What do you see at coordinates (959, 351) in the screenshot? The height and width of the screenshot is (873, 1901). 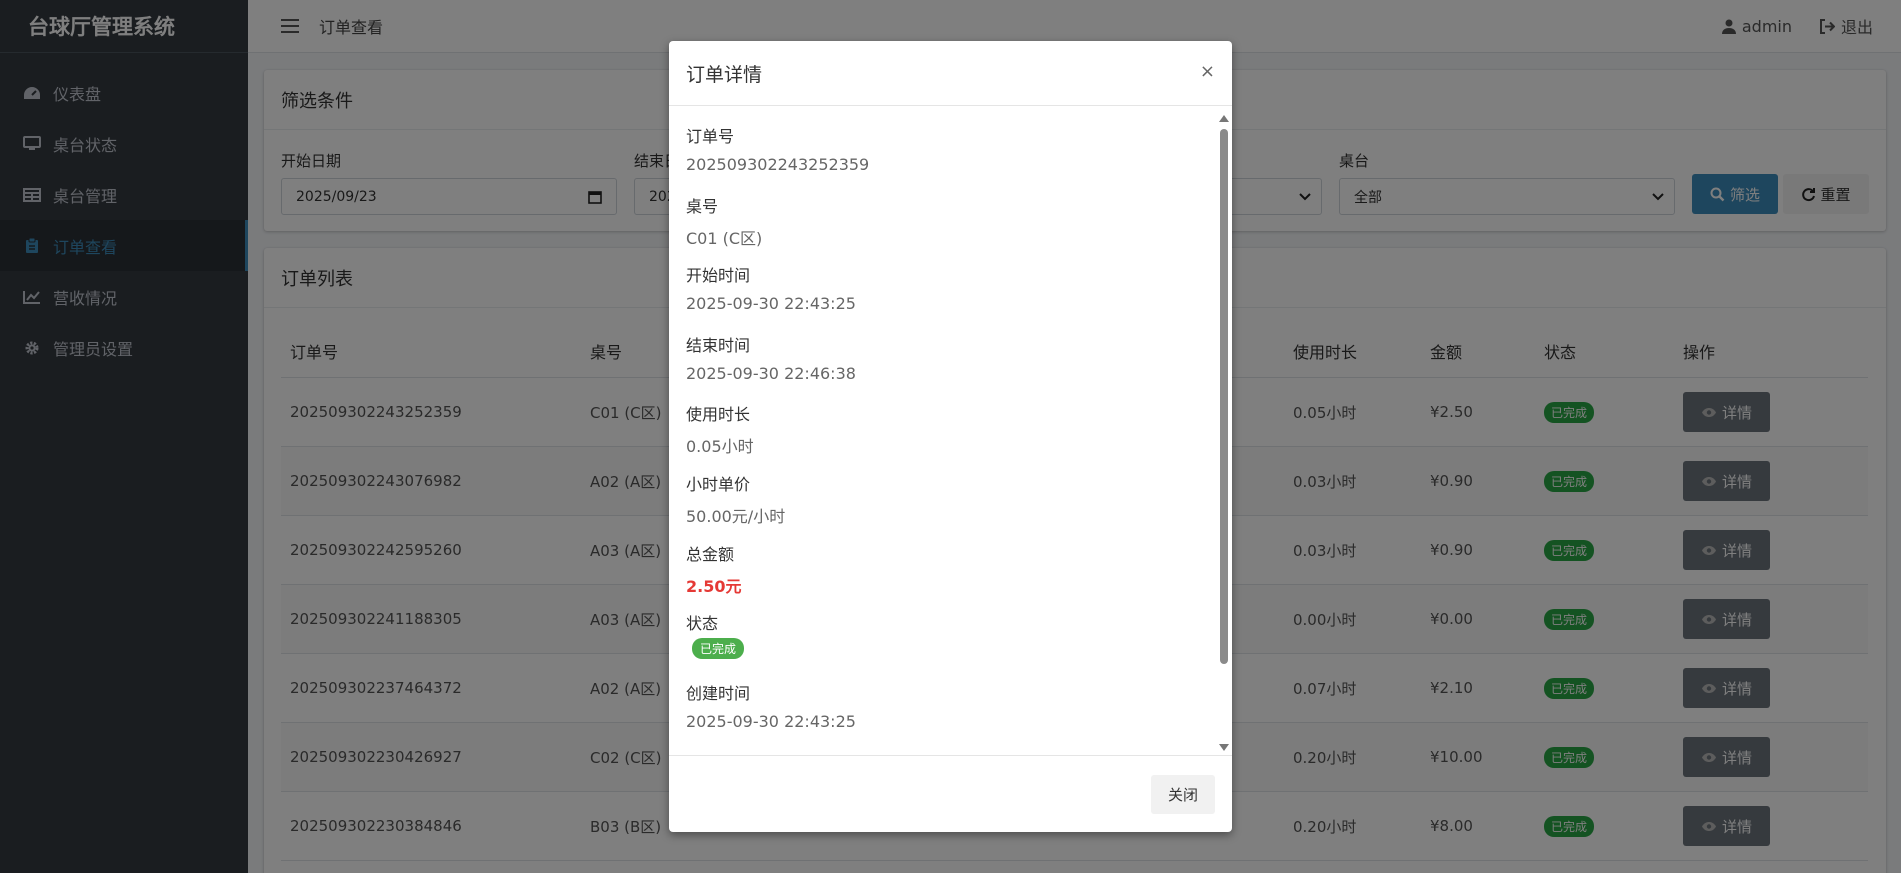 I see `detail-field: 结束时间 2025-09-30 22:46:38` at bounding box center [959, 351].